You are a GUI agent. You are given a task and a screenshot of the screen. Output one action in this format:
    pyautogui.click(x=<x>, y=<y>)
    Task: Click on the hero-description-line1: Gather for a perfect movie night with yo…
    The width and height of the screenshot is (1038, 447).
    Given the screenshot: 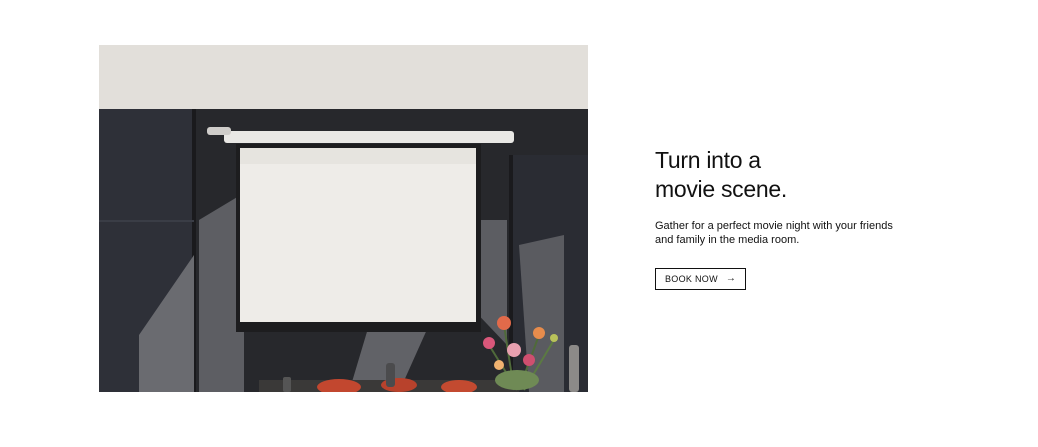 What is the action you would take?
    pyautogui.click(x=774, y=226)
    